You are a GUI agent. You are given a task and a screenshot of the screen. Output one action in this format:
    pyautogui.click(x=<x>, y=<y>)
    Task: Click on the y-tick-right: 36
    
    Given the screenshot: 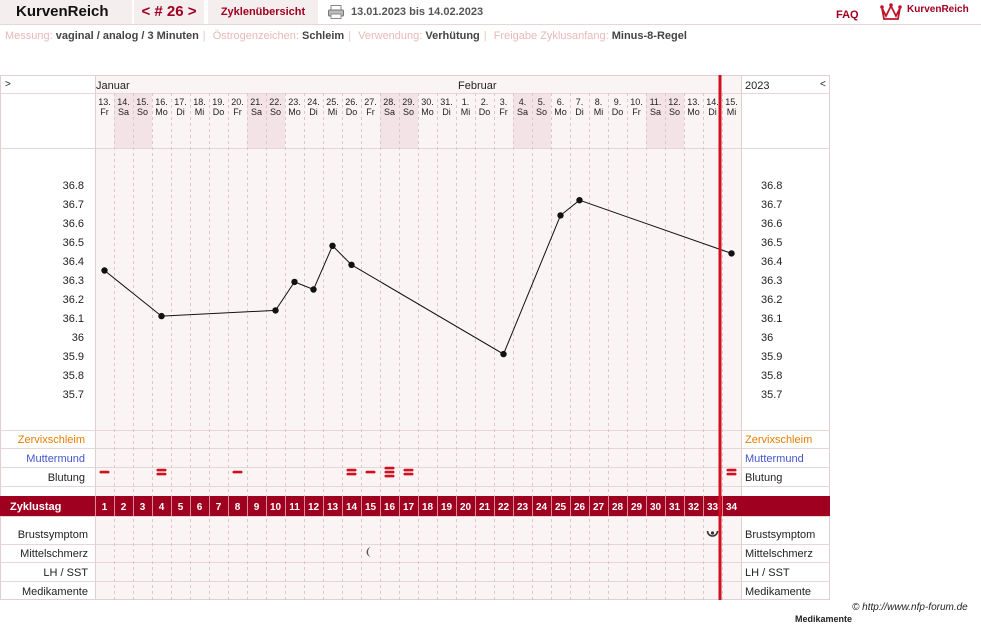 What is the action you would take?
    pyautogui.click(x=767, y=338)
    